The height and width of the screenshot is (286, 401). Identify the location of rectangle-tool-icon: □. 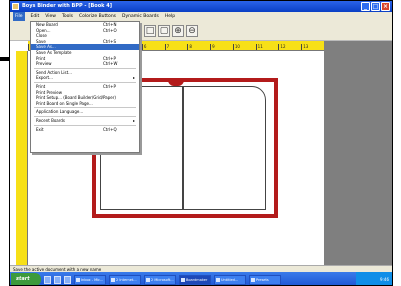
(150, 31).